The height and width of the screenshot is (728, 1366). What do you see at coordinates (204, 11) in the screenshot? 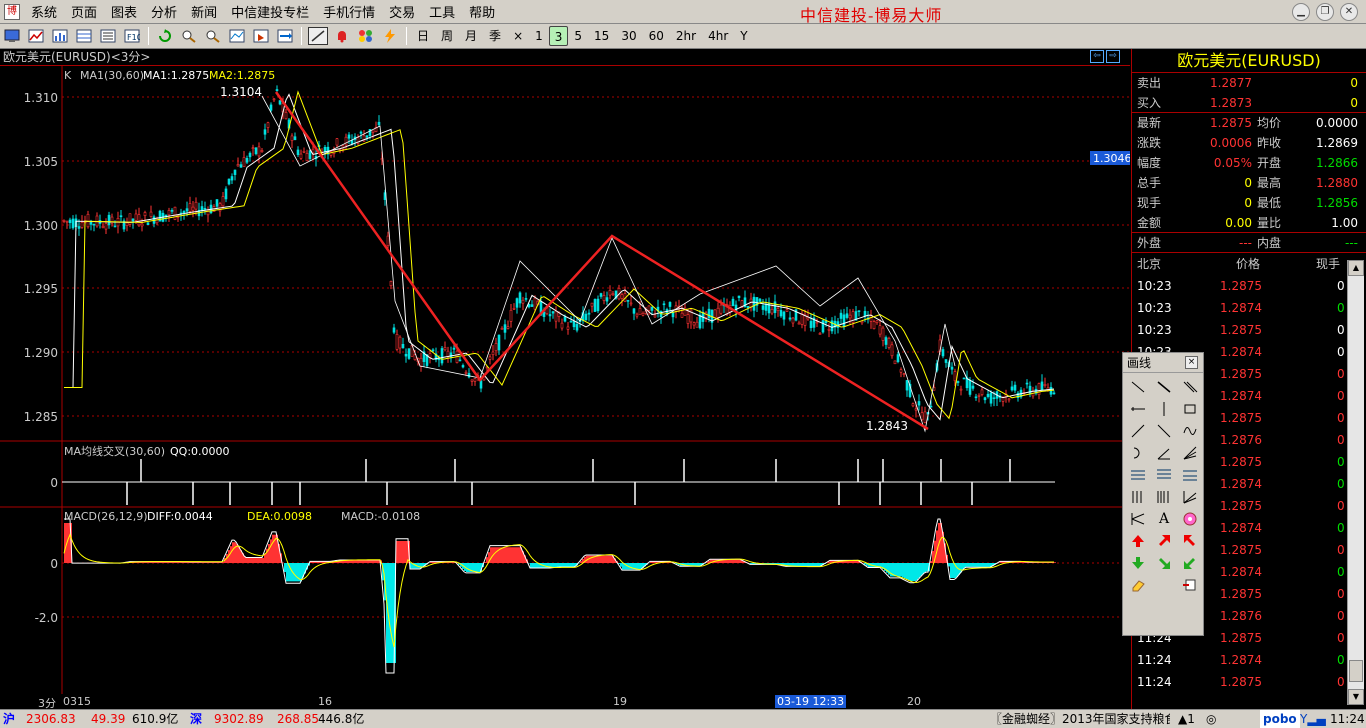
I see `menu-news: 新闻` at bounding box center [204, 11].